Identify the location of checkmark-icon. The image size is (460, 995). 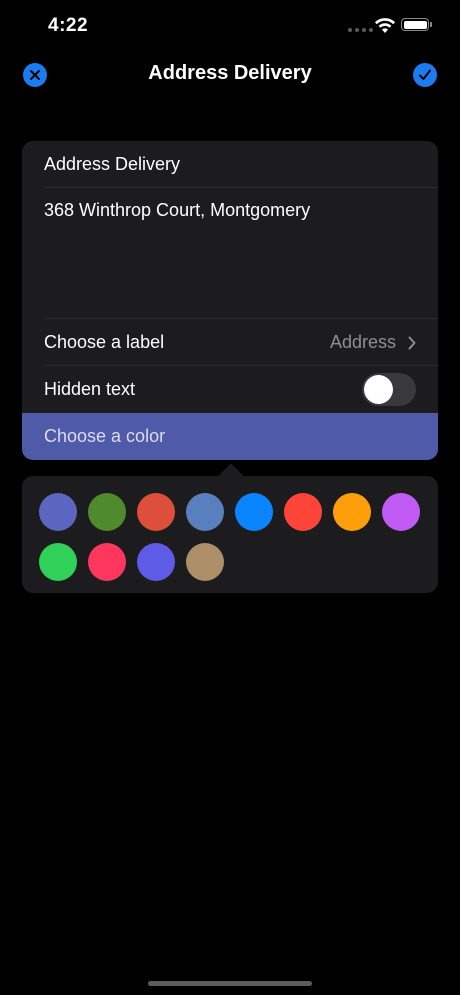
(425, 74).